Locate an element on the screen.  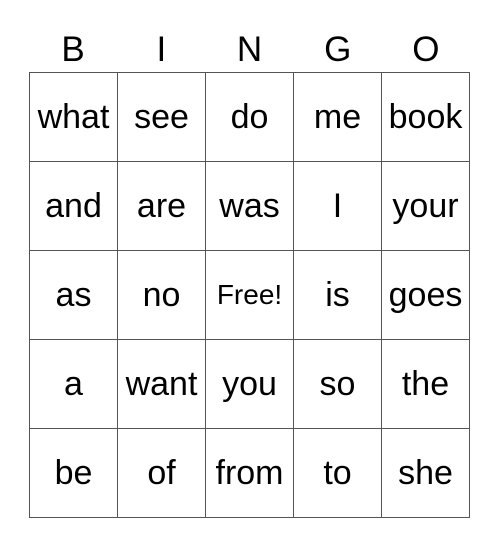
bingo-cell: so is located at coordinates (337, 384).